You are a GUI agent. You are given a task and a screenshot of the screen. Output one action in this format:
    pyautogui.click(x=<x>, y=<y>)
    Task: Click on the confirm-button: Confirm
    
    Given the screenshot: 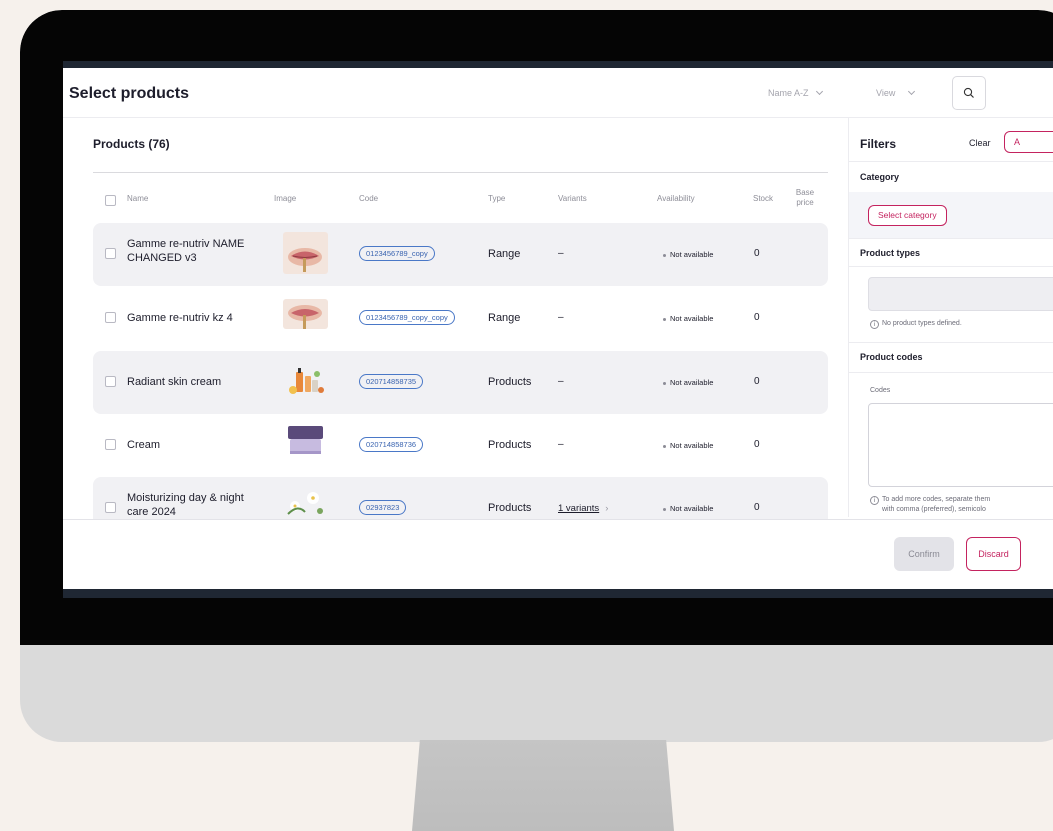 What is the action you would take?
    pyautogui.click(x=924, y=554)
    